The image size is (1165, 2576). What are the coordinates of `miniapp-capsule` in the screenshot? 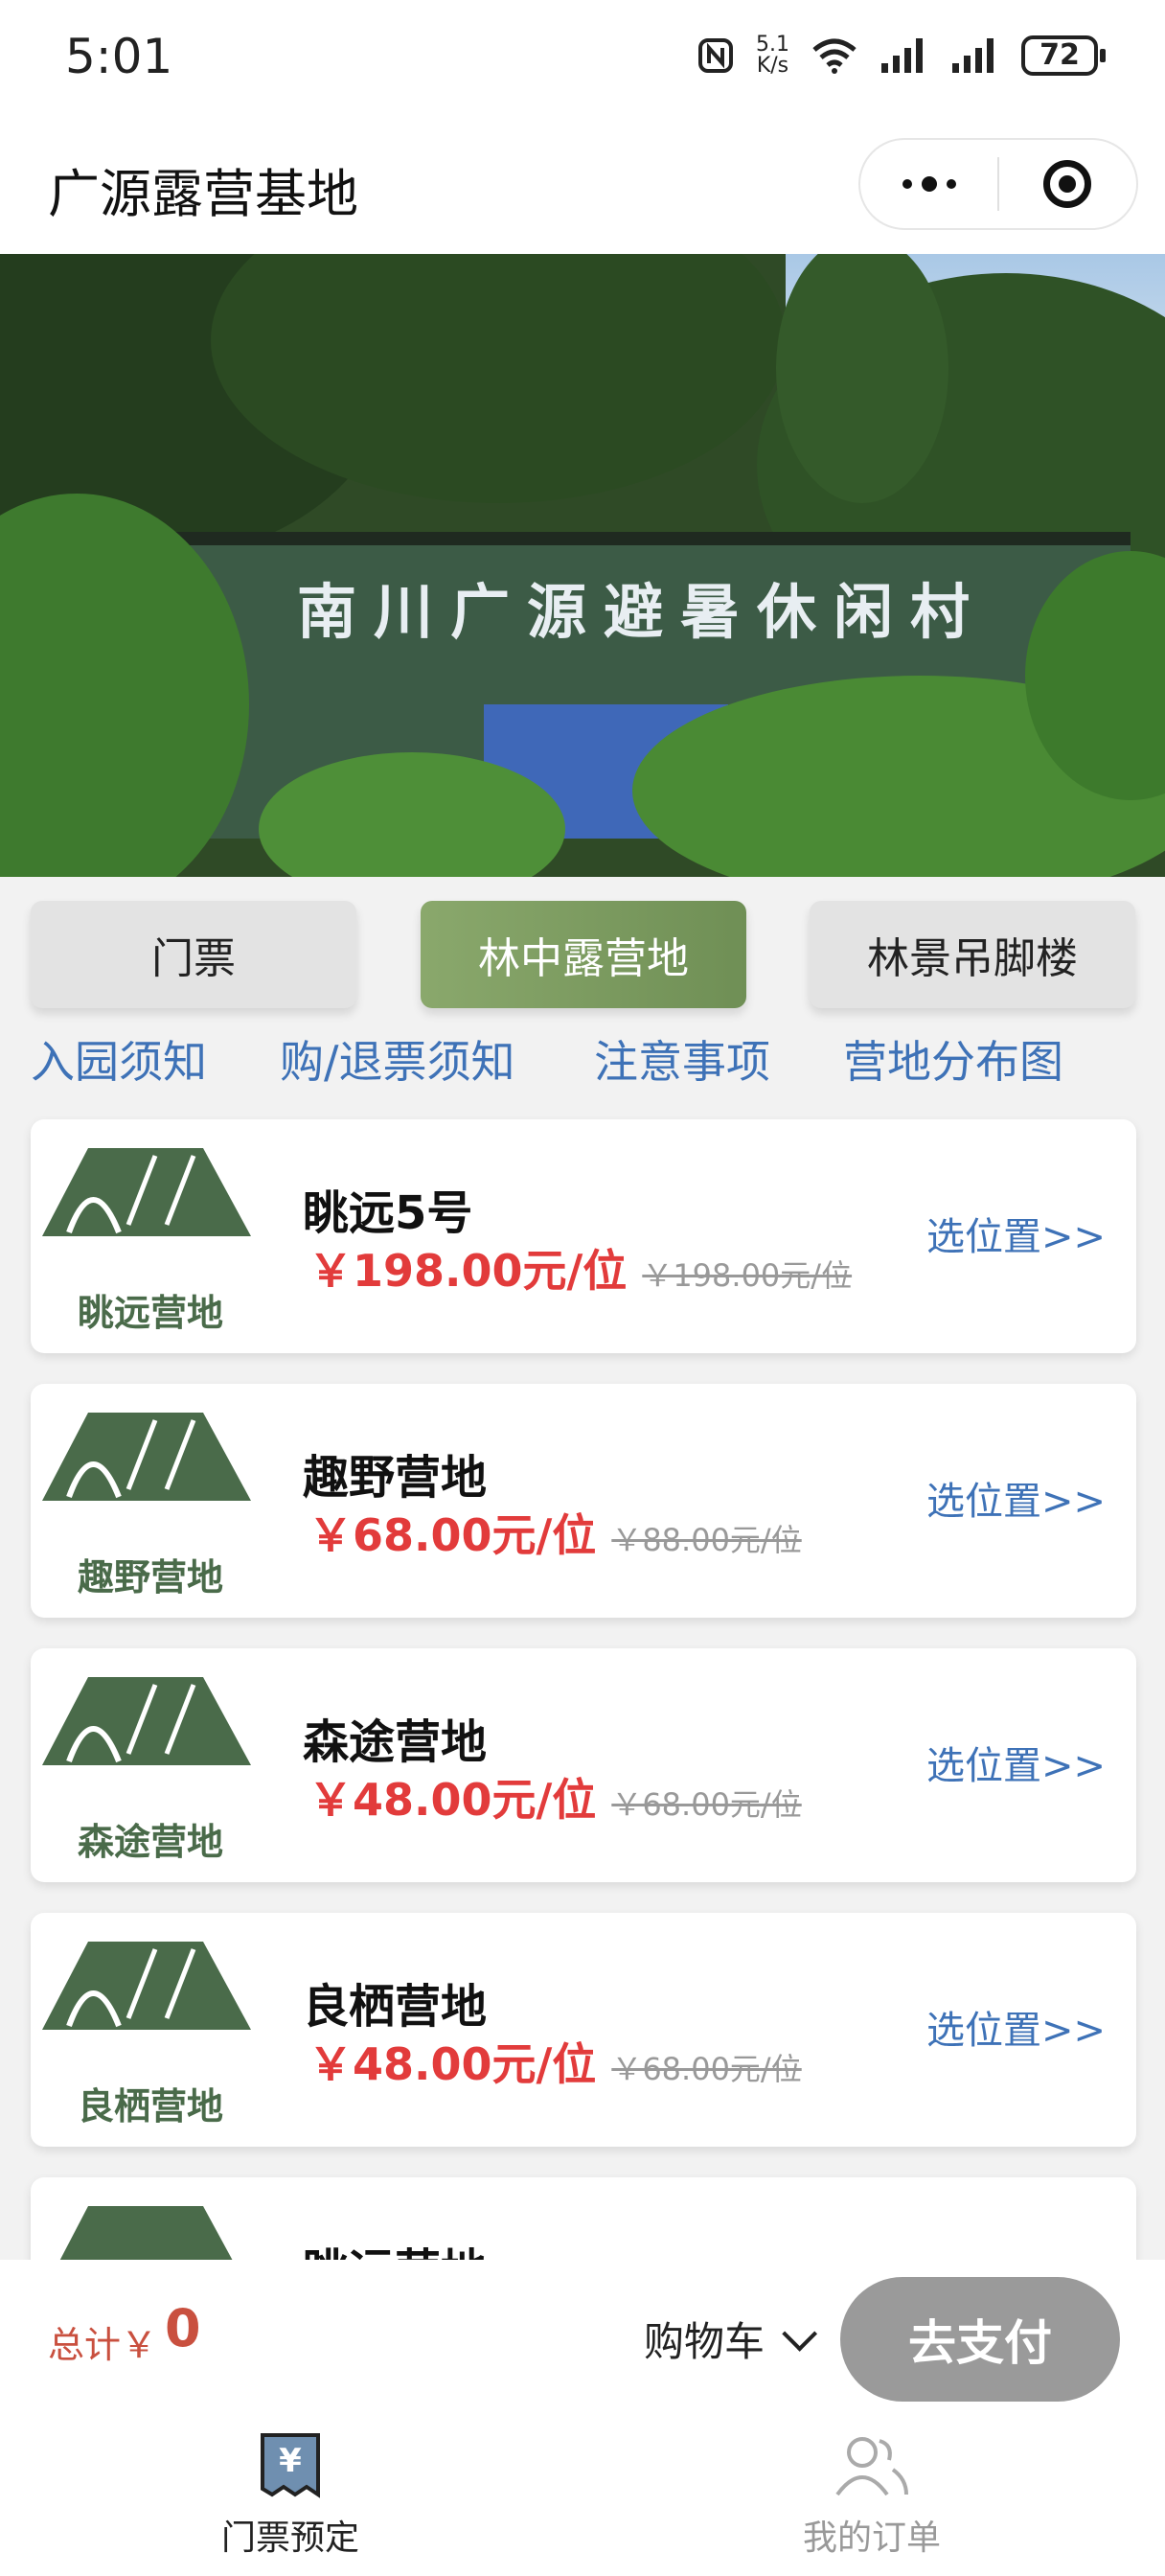 It's located at (998, 184).